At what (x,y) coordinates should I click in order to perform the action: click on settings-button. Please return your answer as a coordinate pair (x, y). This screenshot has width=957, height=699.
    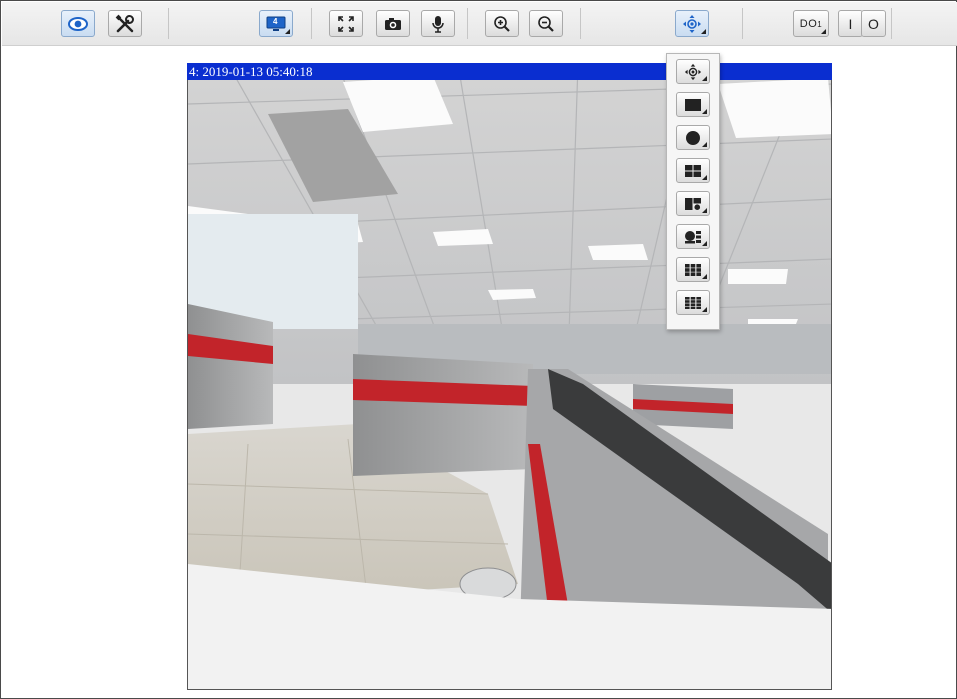
    Looking at the image, I should click on (125, 23).